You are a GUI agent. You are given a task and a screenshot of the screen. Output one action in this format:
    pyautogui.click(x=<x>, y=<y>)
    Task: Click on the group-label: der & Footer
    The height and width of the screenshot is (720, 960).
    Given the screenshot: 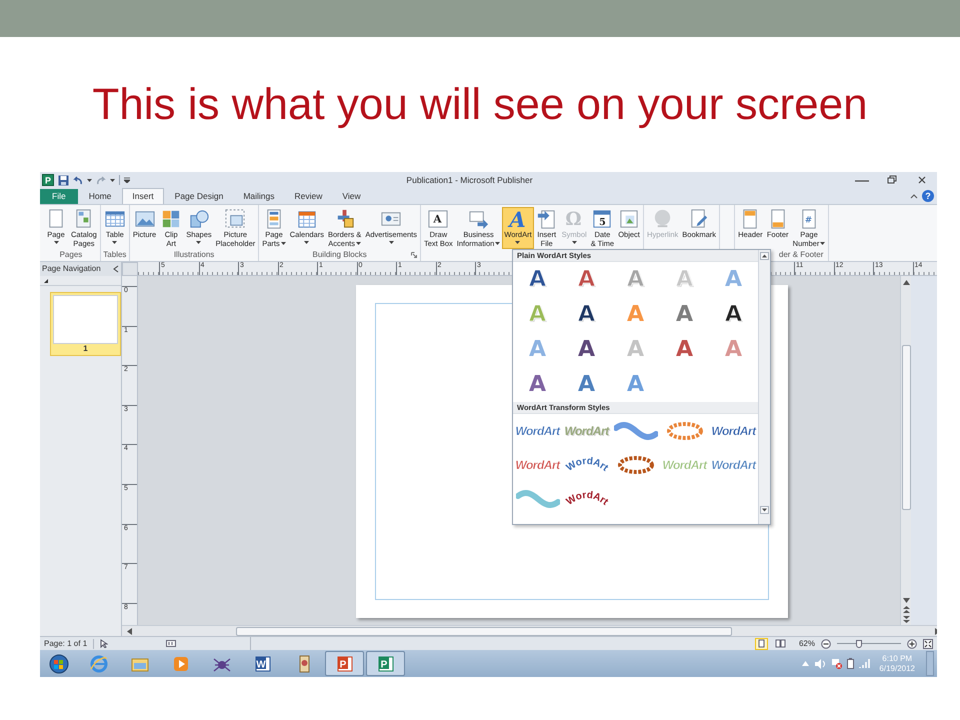 What is the action you would take?
    pyautogui.click(x=801, y=254)
    